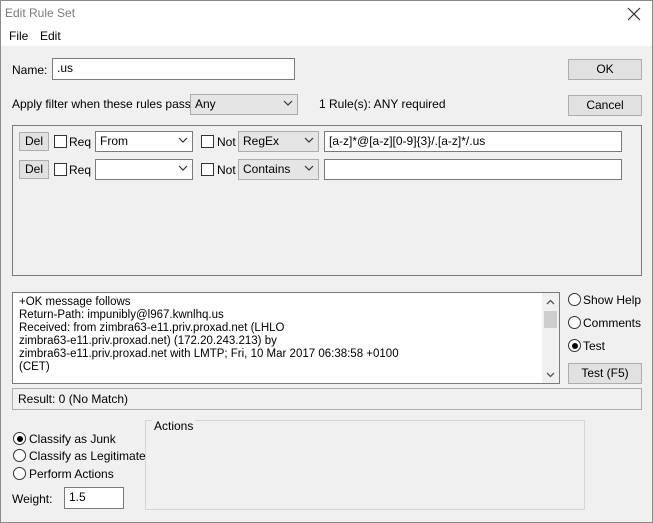  I want to click on weight-field: 1.5, so click(94, 498).